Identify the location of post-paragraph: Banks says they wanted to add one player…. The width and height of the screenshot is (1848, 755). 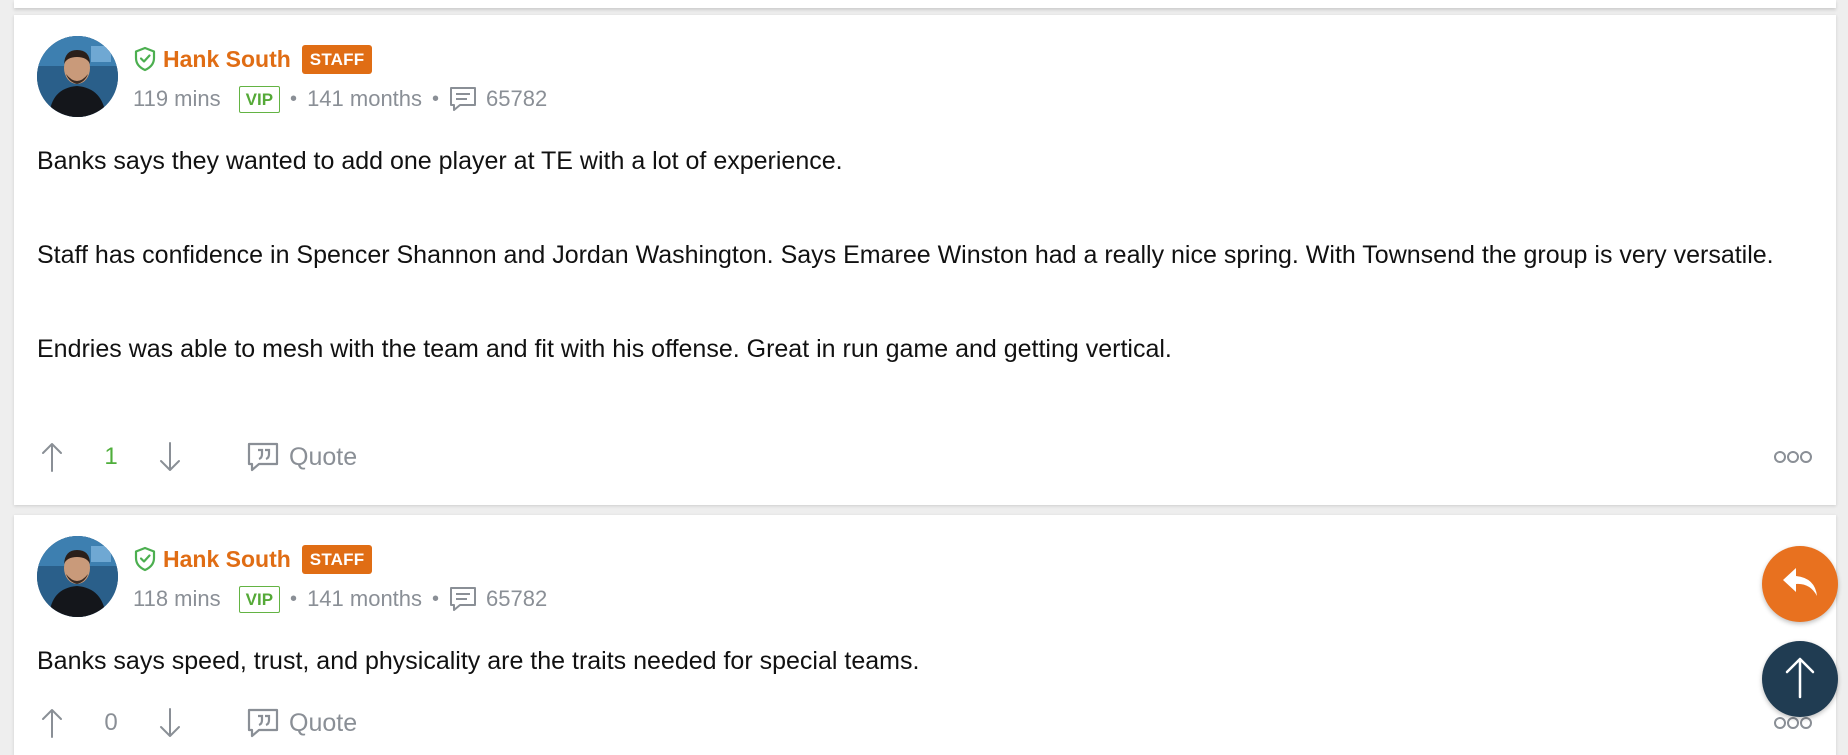
(440, 161).